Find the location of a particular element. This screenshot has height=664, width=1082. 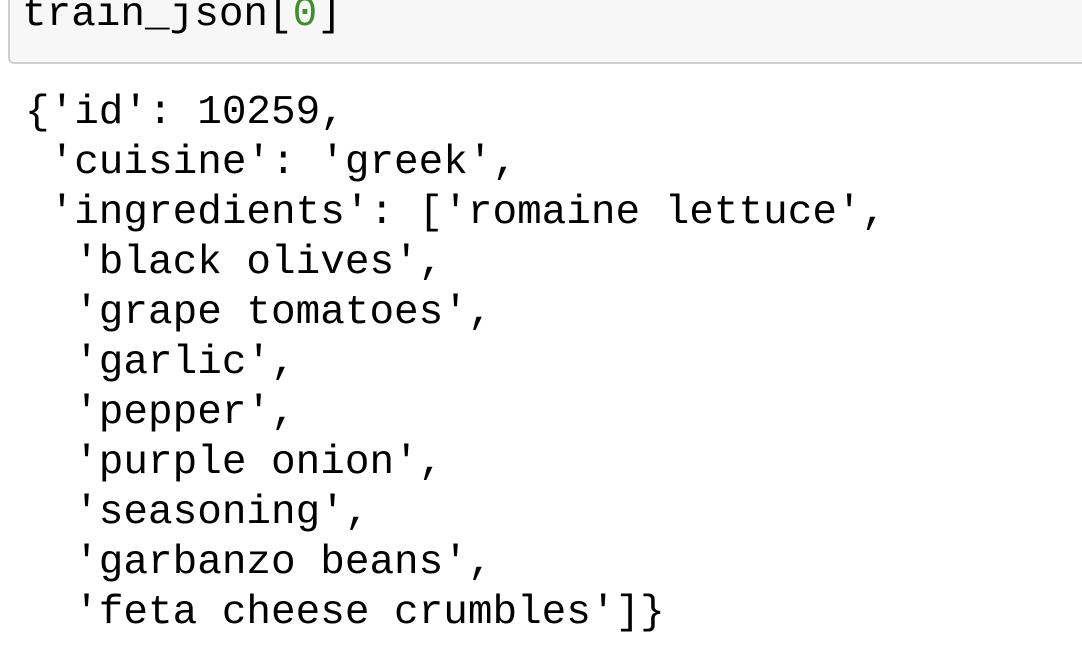

code-input-cell: train_json[0] is located at coordinates (545, 32).